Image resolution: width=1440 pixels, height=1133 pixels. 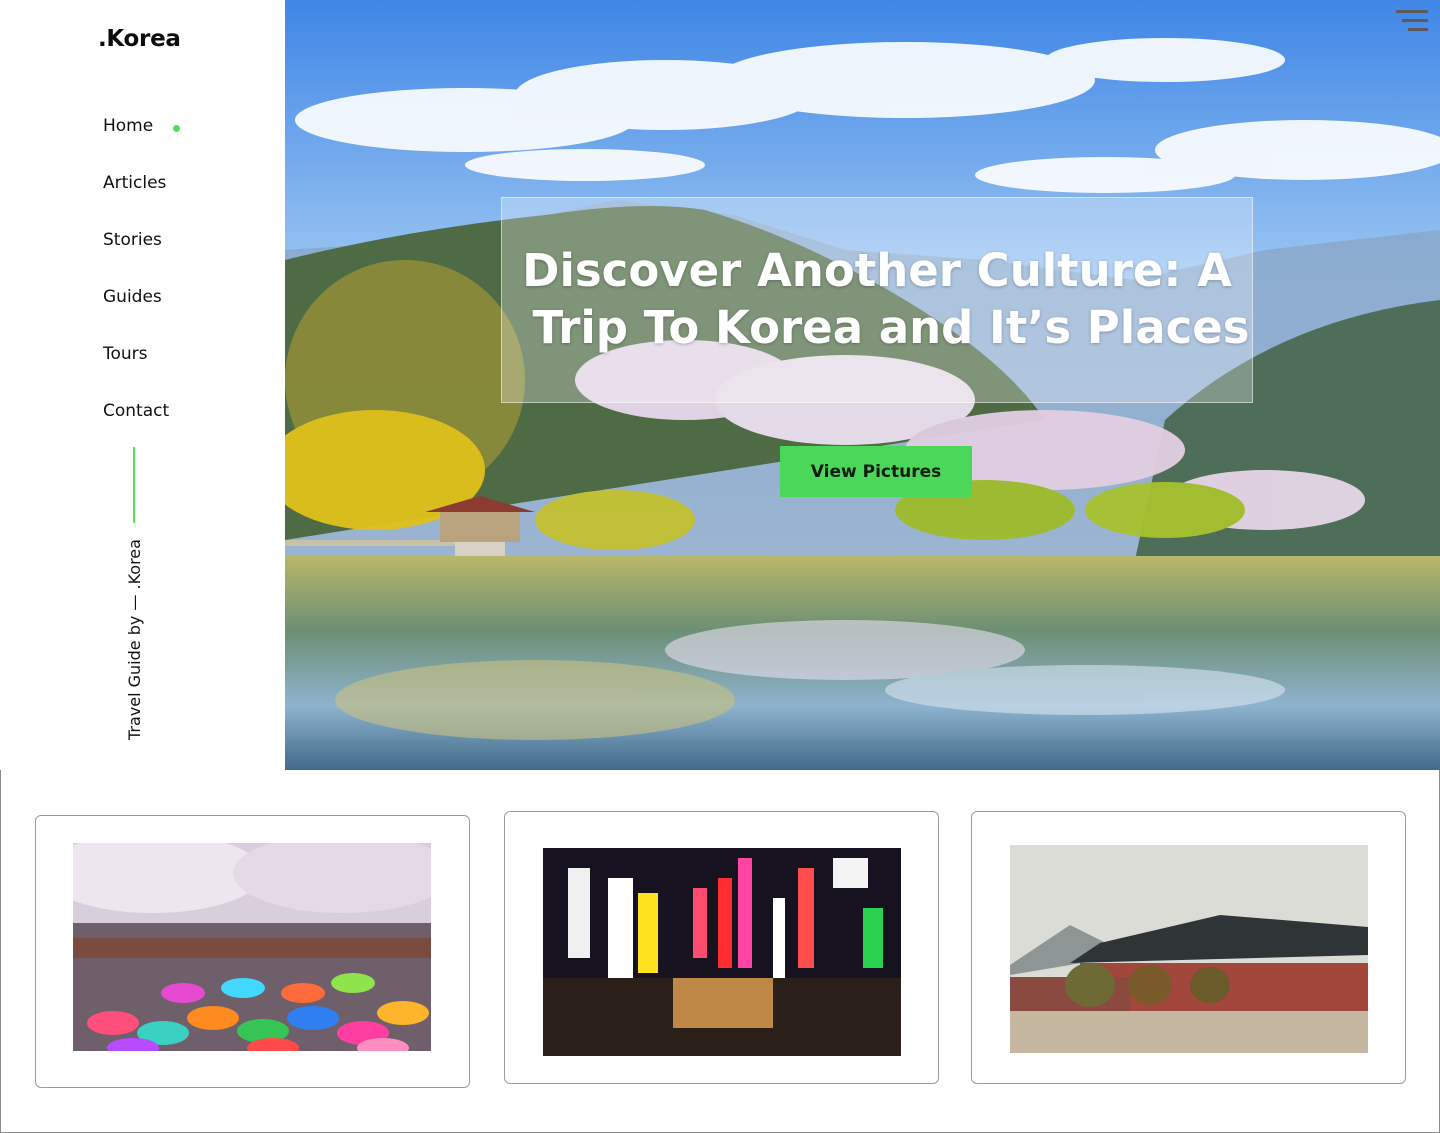 I want to click on nav-item-label: Home, so click(x=128, y=126).